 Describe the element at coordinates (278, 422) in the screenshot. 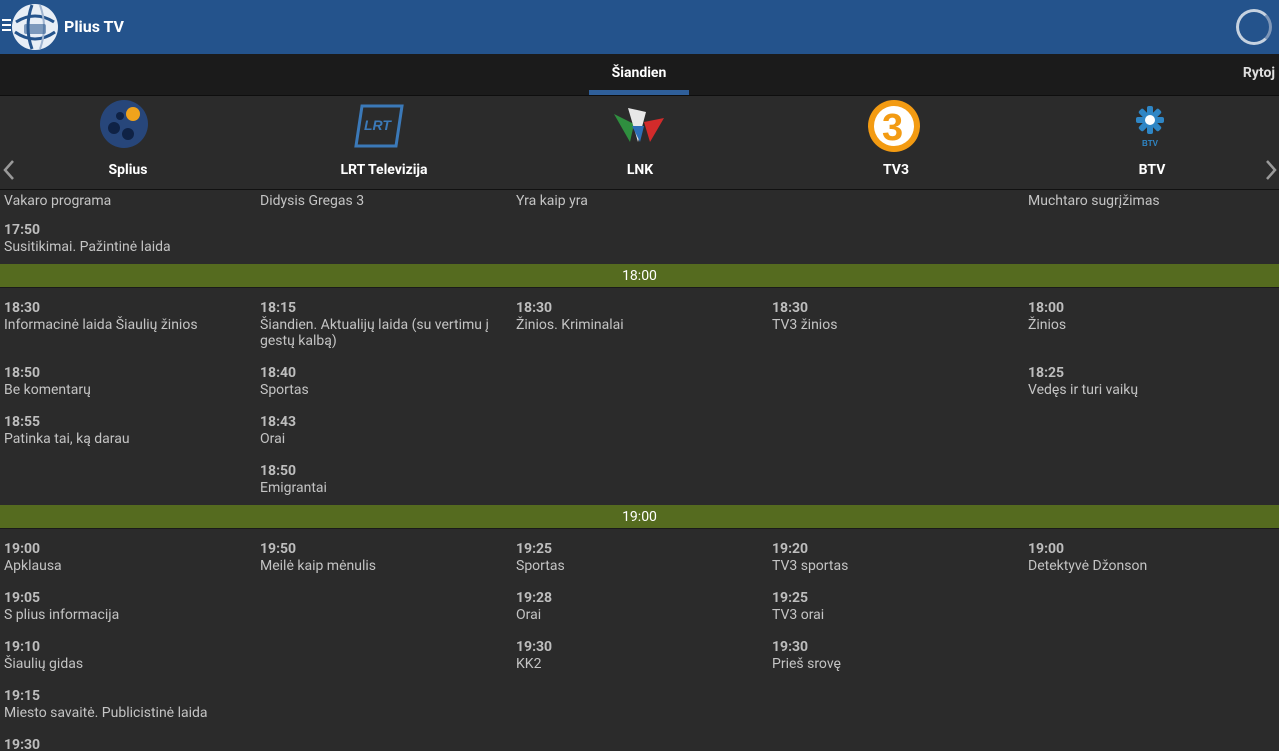

I see `program-time: 18:43` at that location.